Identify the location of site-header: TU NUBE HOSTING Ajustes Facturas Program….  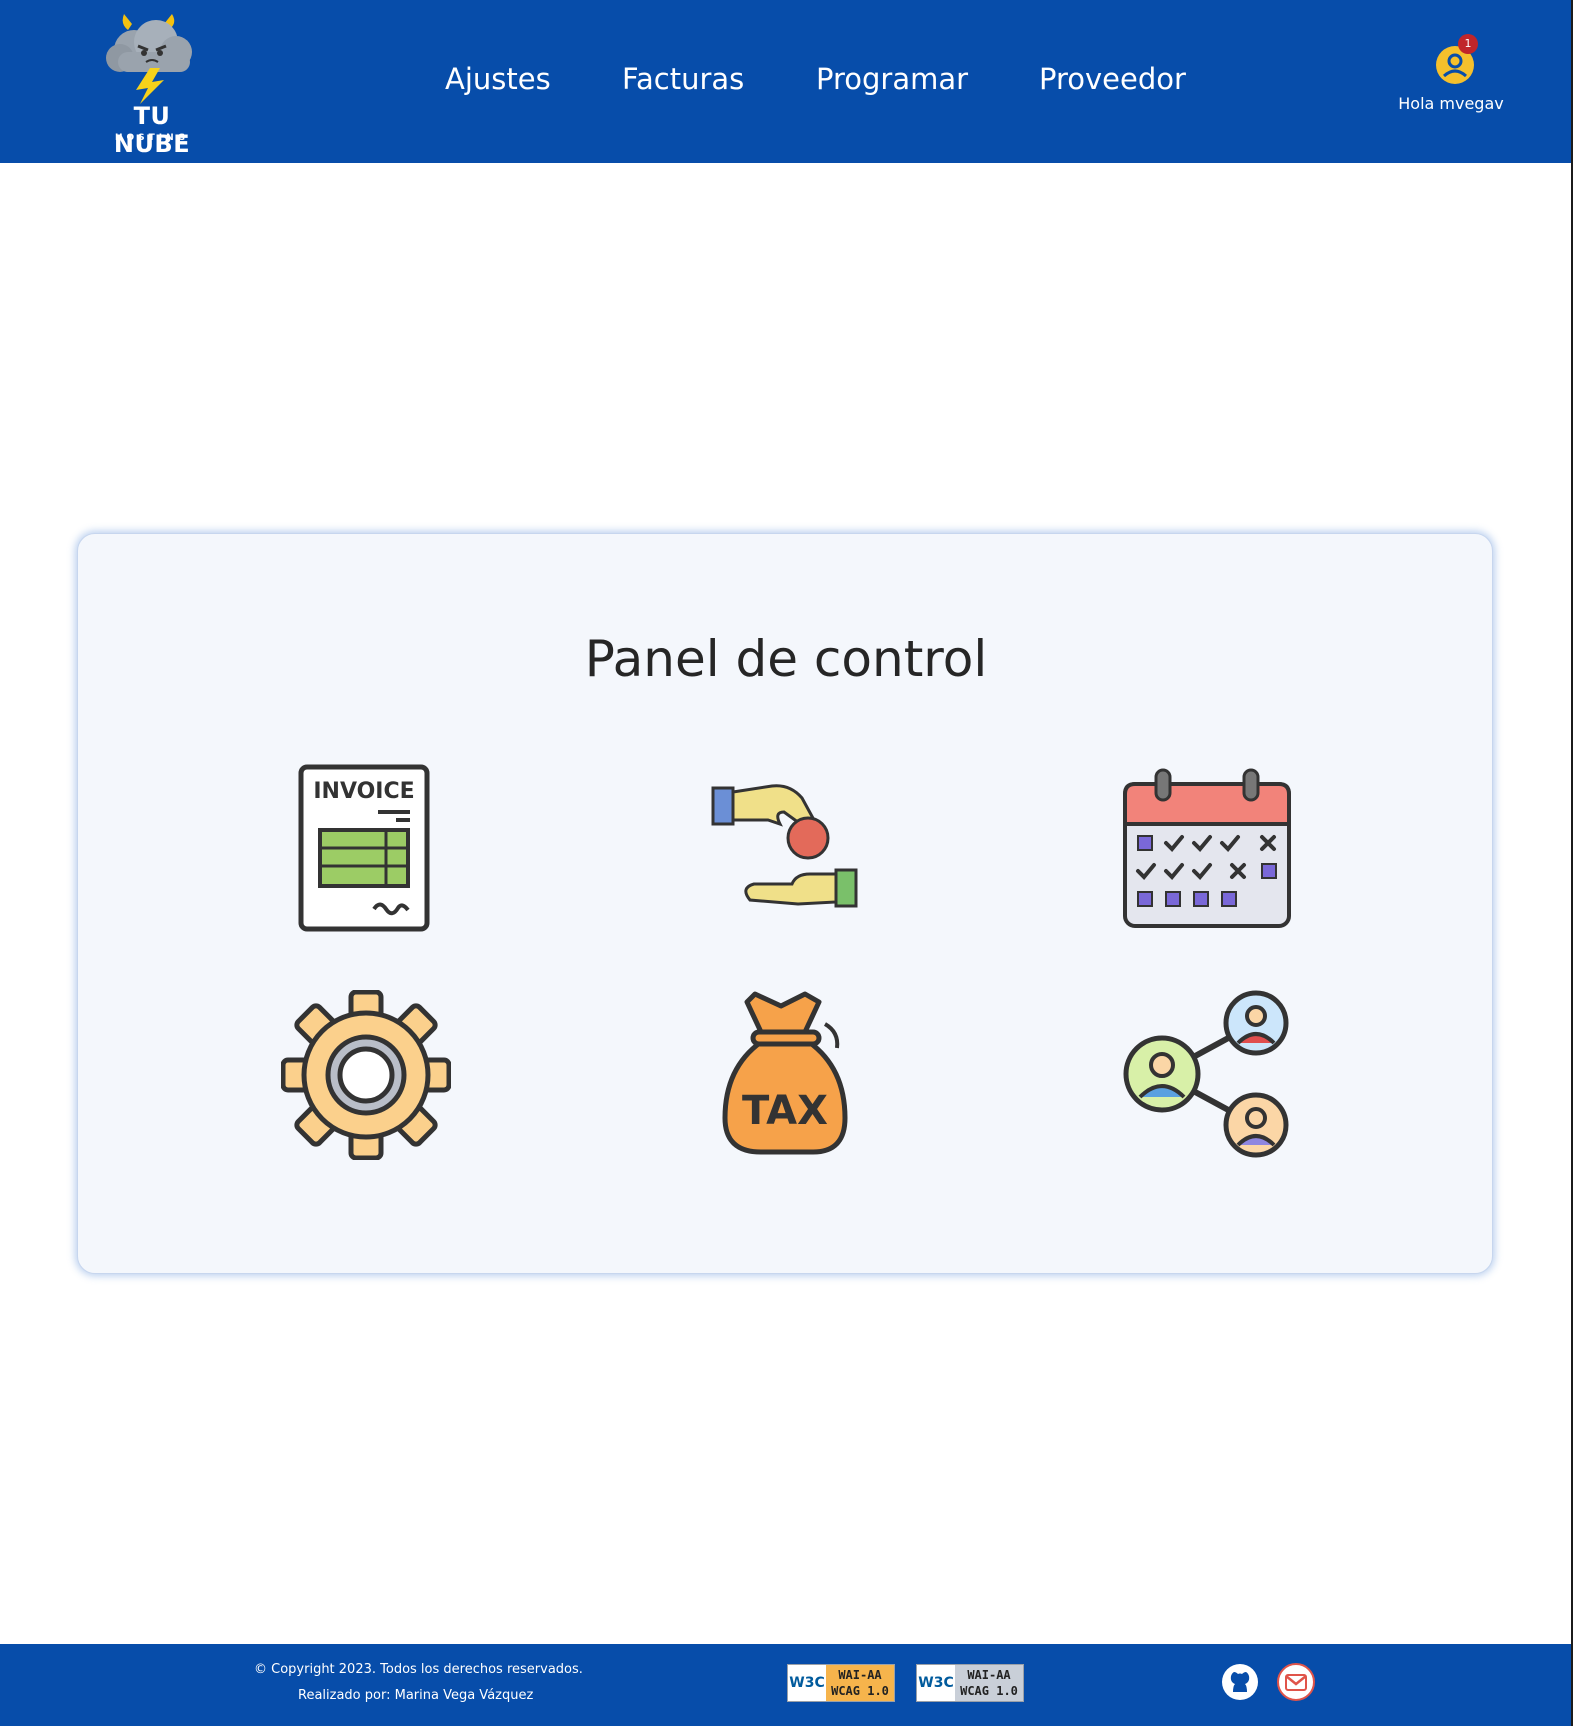
(786, 81).